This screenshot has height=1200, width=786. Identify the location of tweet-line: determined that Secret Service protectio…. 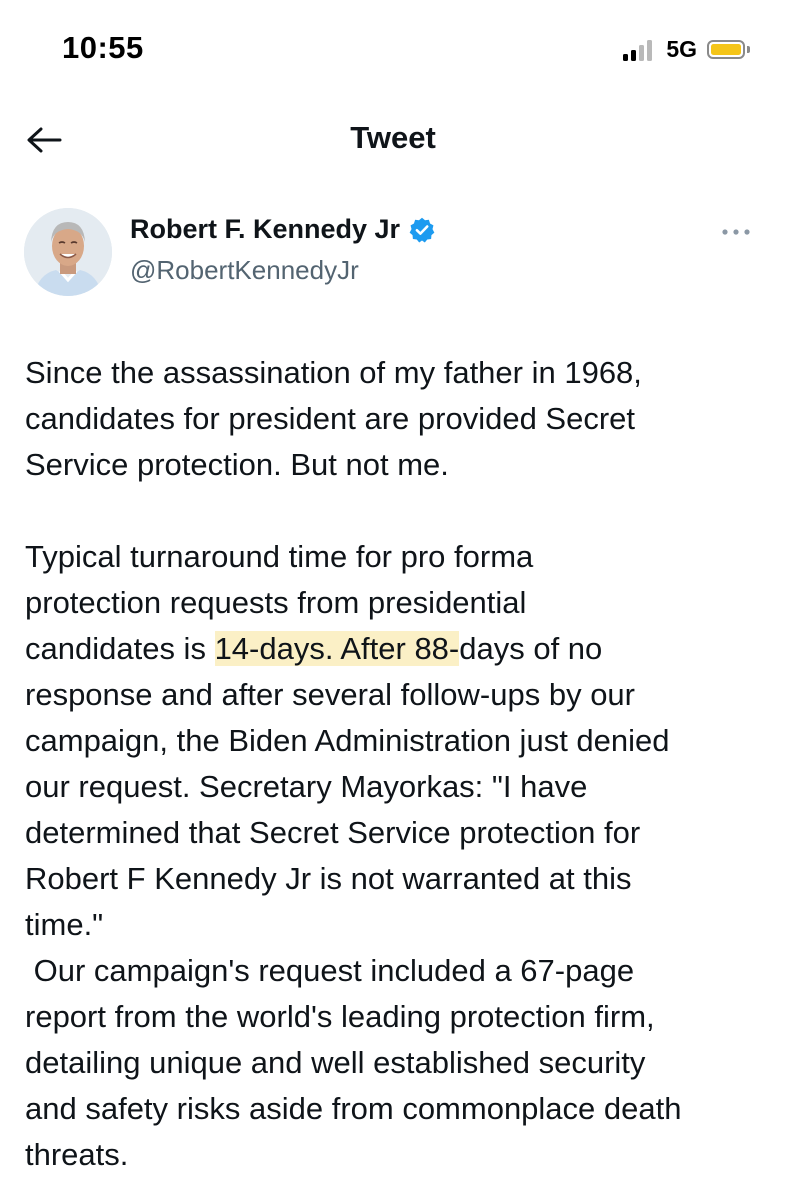
(333, 832).